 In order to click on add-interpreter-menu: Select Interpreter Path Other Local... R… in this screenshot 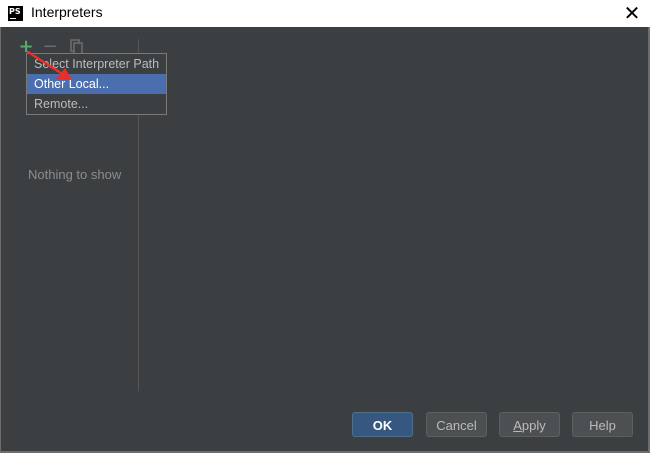, I will do `click(96, 84)`.